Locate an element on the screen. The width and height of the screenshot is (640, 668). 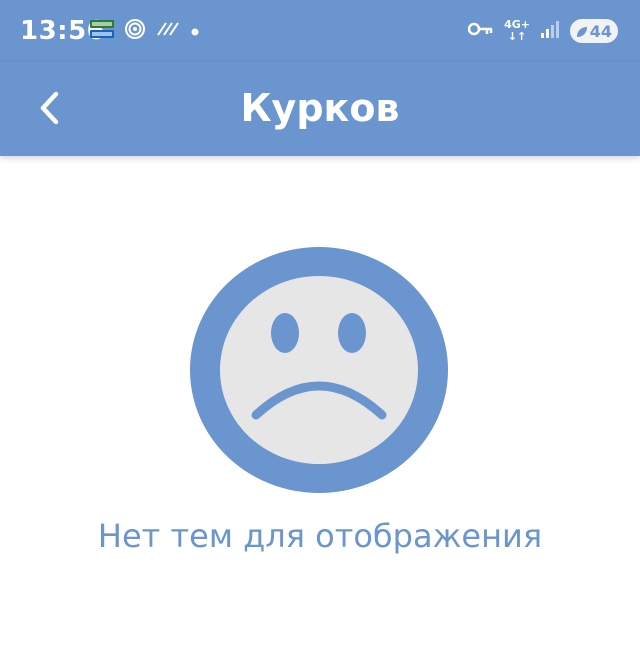
mir-sbp-icon is located at coordinates (102, 31).